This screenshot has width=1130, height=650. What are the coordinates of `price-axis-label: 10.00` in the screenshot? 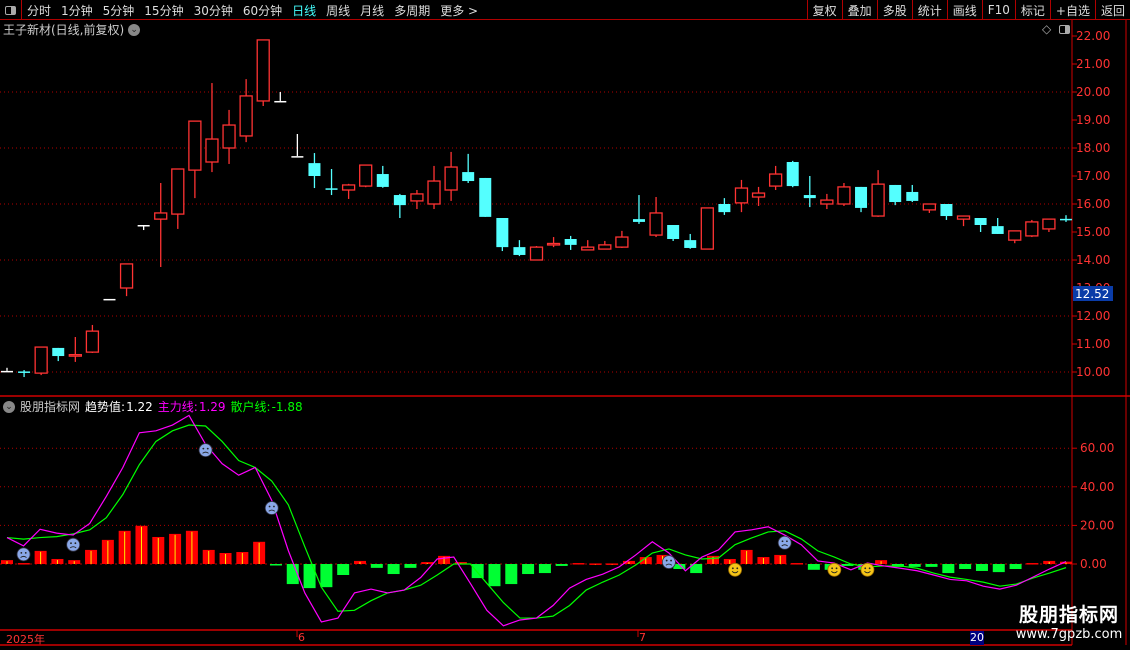 It's located at (1093, 372).